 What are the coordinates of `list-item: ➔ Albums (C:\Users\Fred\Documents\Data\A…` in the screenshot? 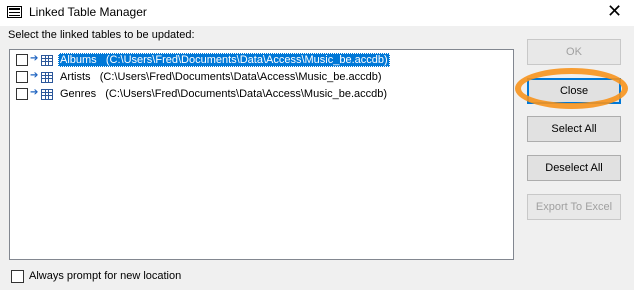 It's located at (260, 60).